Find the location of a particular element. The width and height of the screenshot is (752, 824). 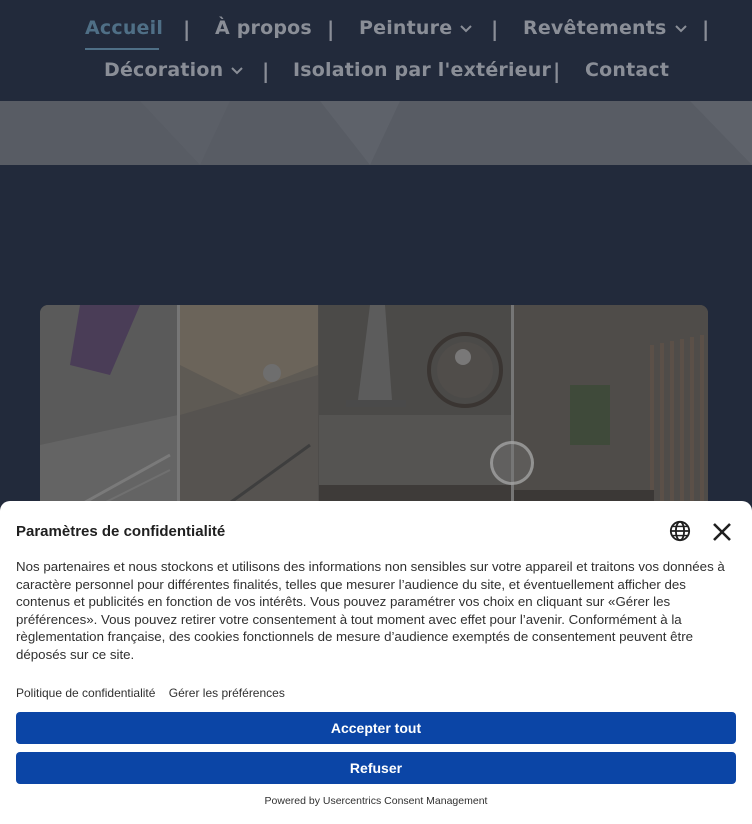

refuse-button: Refuser is located at coordinates (376, 768).